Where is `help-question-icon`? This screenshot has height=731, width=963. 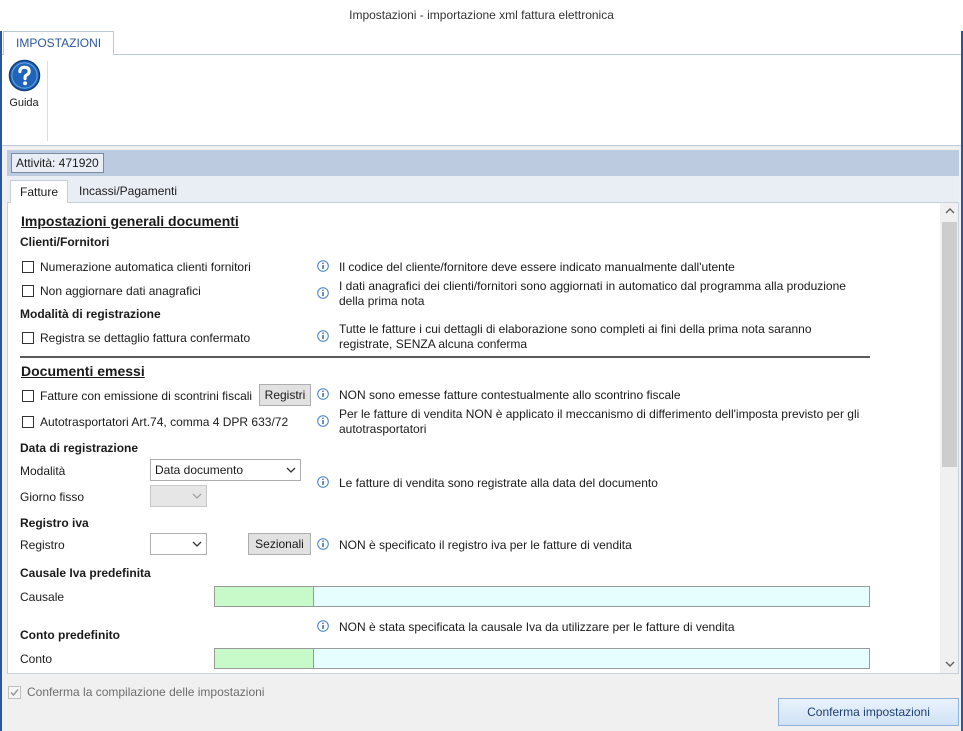
help-question-icon is located at coordinates (24, 75).